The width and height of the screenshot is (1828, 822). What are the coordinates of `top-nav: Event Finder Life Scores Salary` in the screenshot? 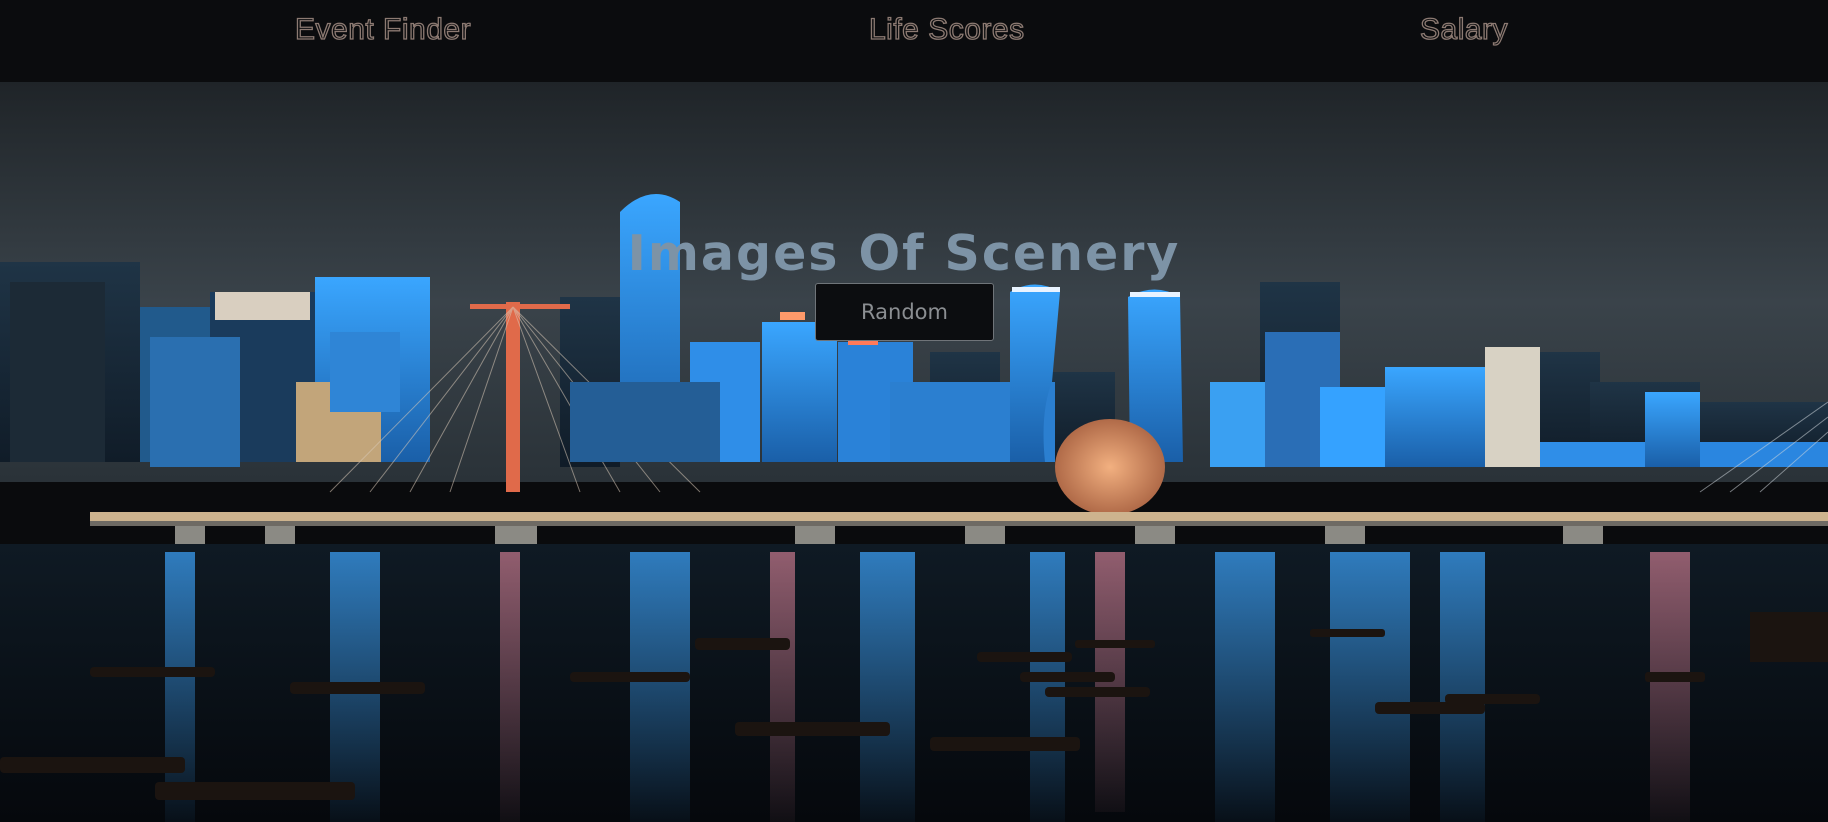 It's located at (914, 41).